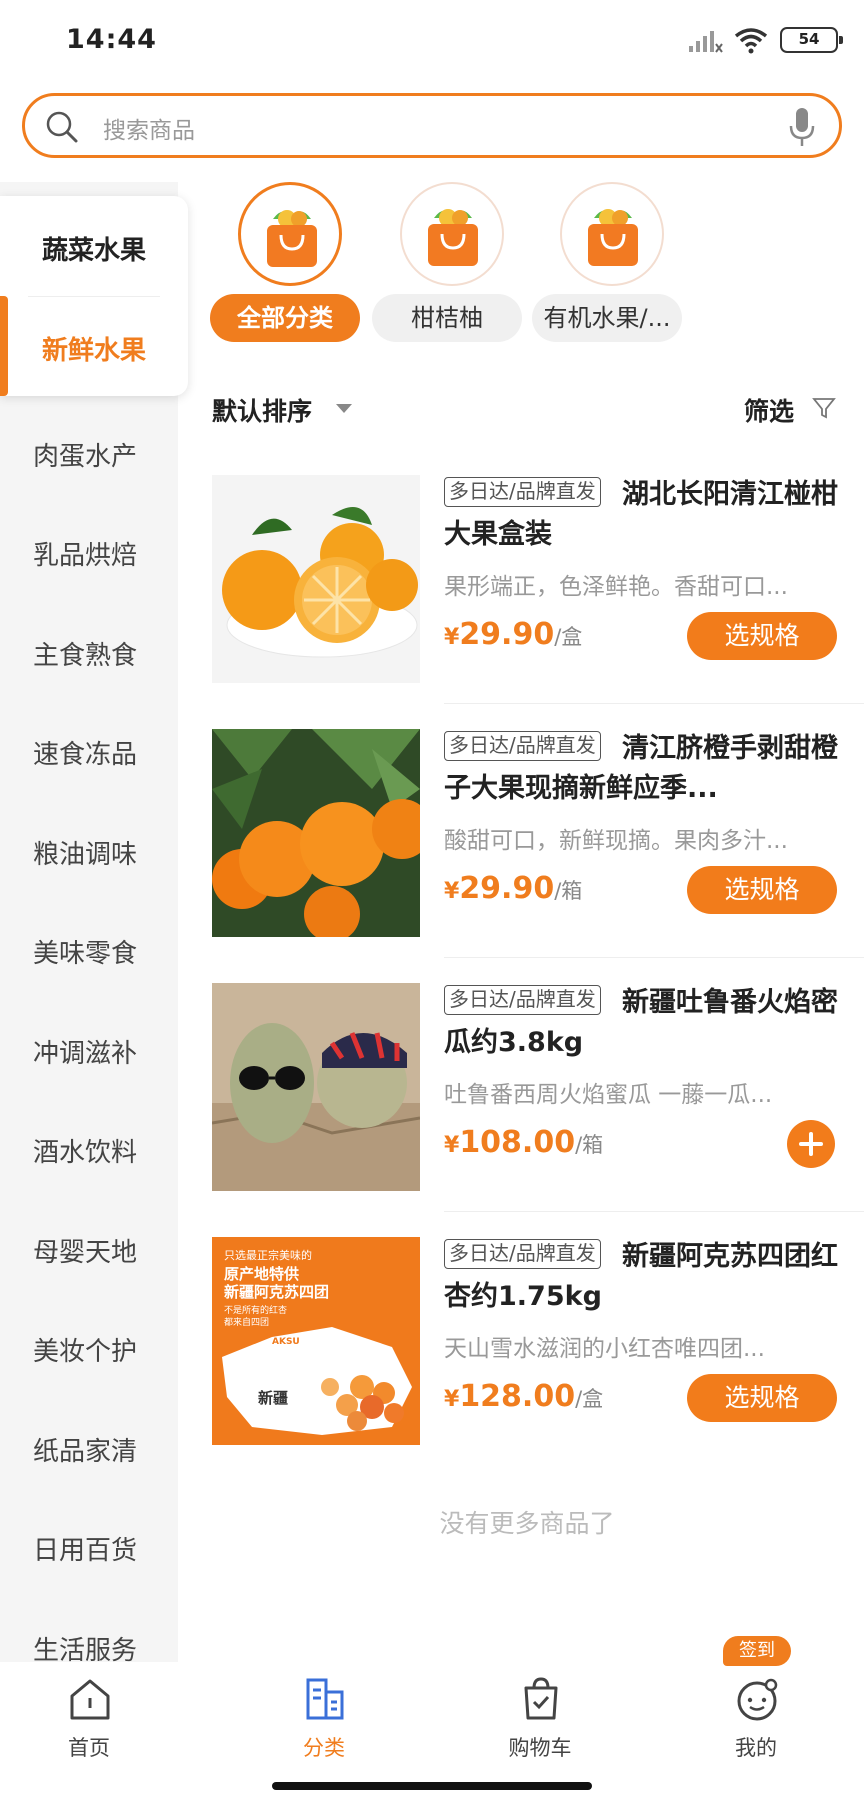 This screenshot has width=864, height=1798. I want to click on home-icon, so click(90, 1699).